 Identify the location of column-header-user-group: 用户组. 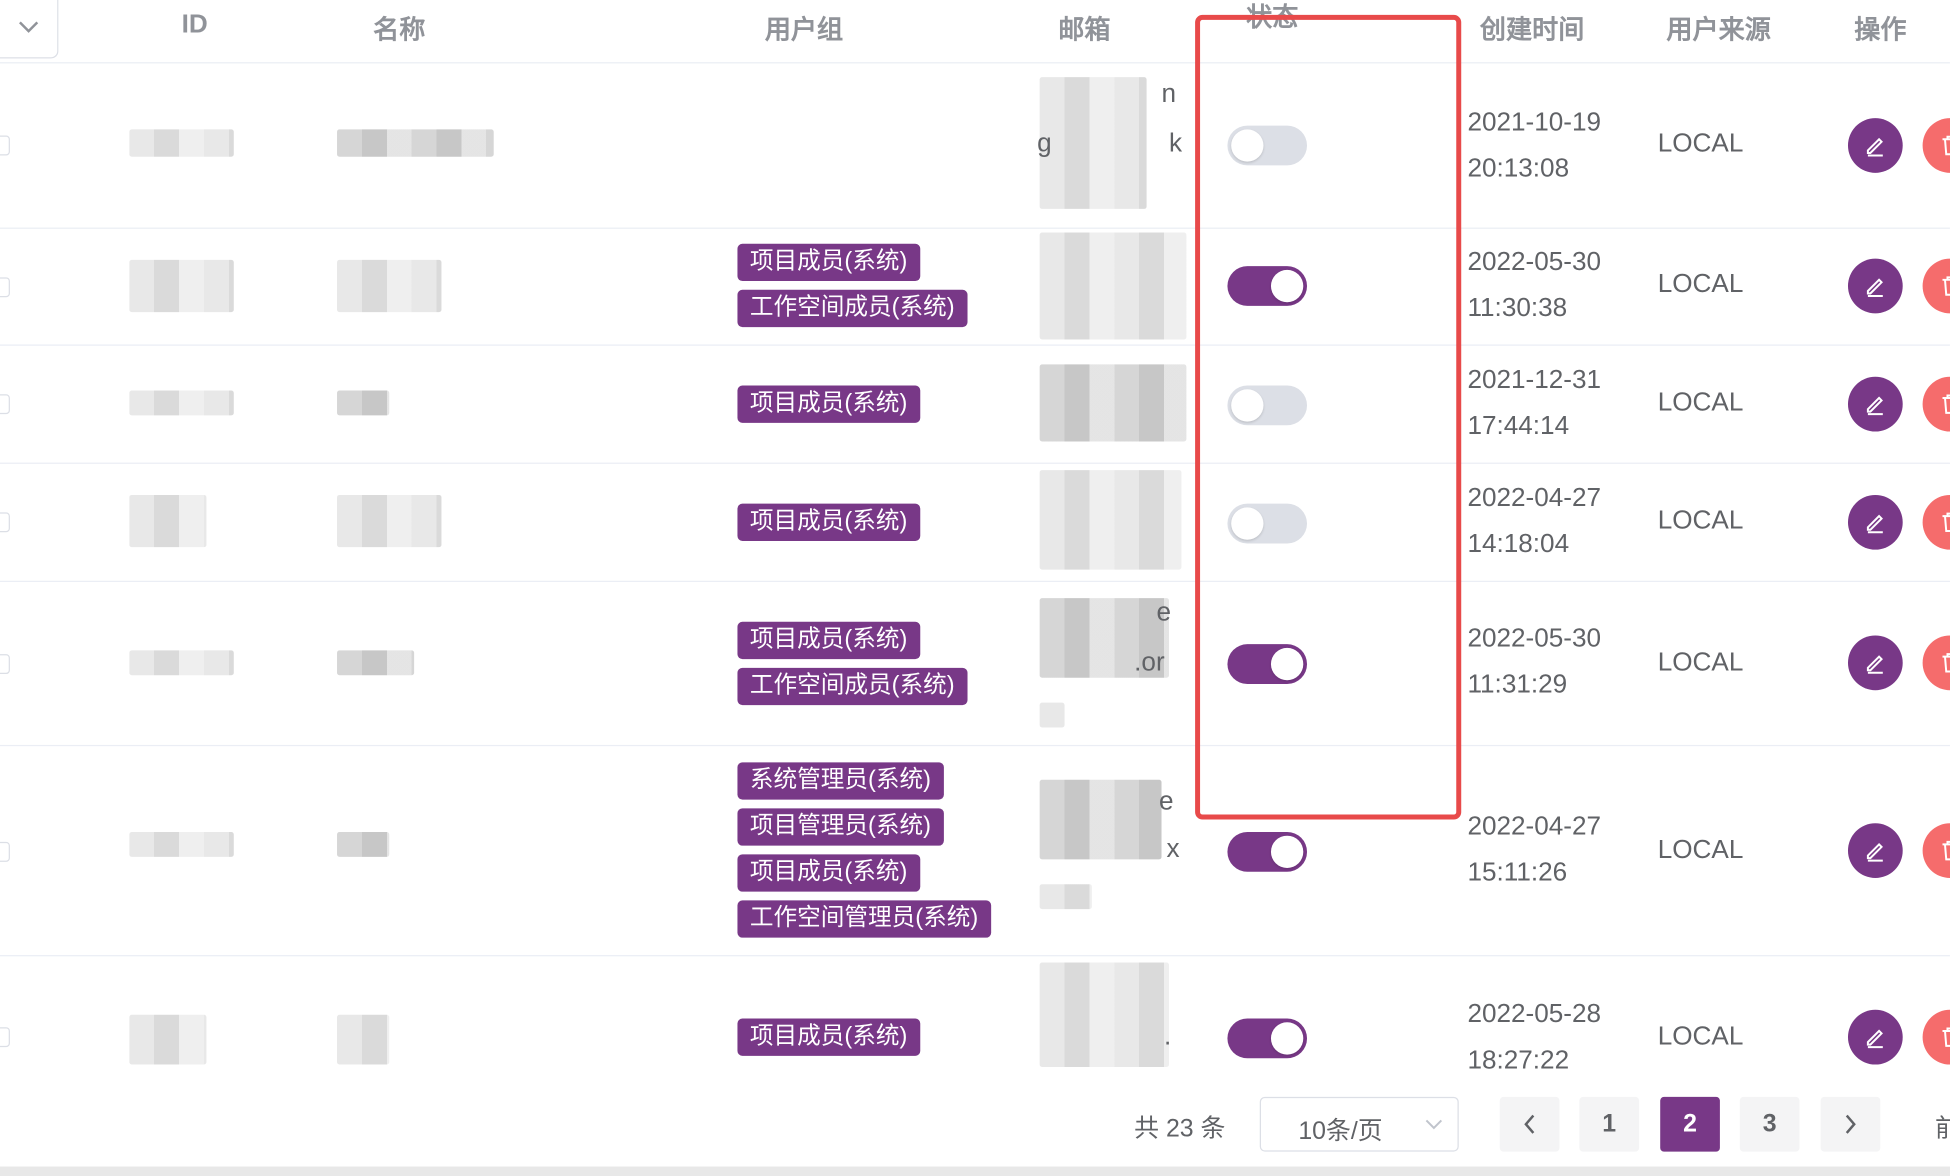
(804, 30).